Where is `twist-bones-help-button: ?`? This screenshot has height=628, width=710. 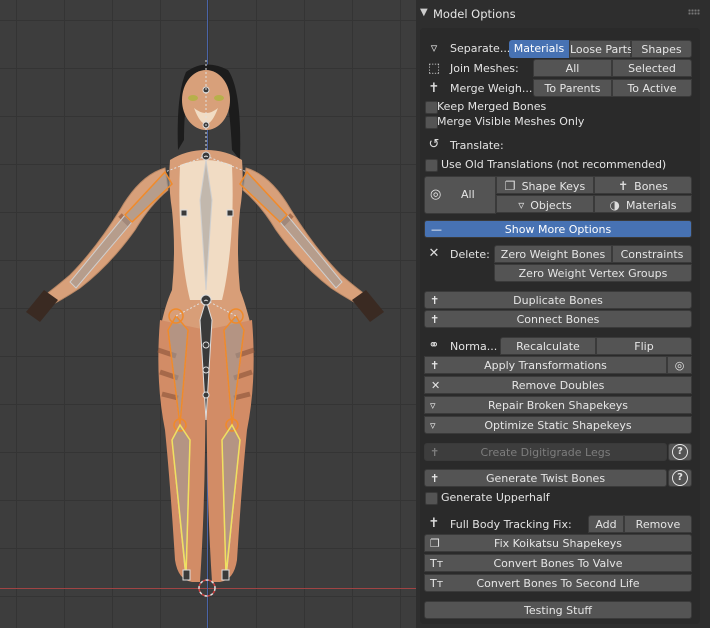 twist-bones-help-button: ? is located at coordinates (680, 478).